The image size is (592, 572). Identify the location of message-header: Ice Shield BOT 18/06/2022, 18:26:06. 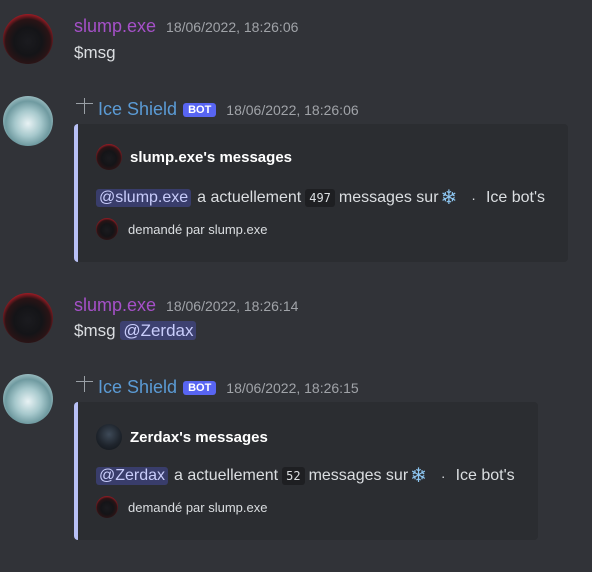
(216, 108).